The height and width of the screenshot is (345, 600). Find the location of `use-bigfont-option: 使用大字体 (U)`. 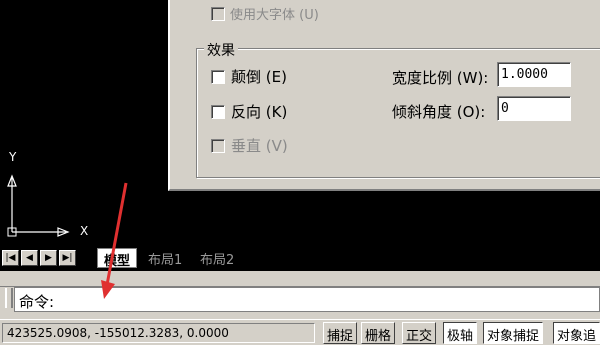

use-bigfont-option: 使用大字体 (U) is located at coordinates (265, 13).